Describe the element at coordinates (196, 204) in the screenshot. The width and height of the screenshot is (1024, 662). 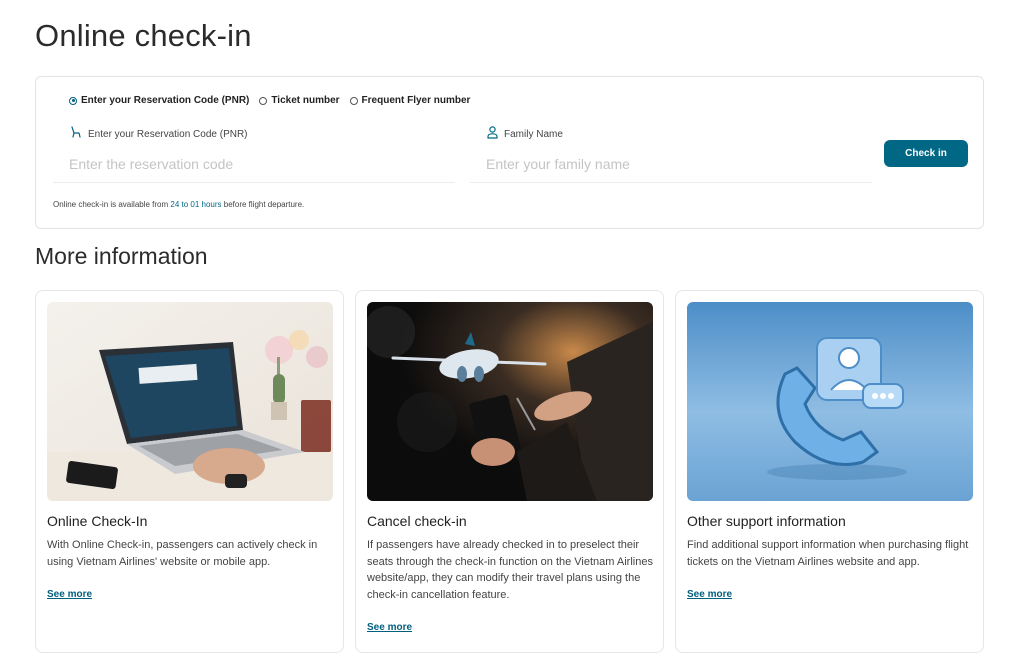
I see `availability-hours: 24 to 01 hours` at that location.